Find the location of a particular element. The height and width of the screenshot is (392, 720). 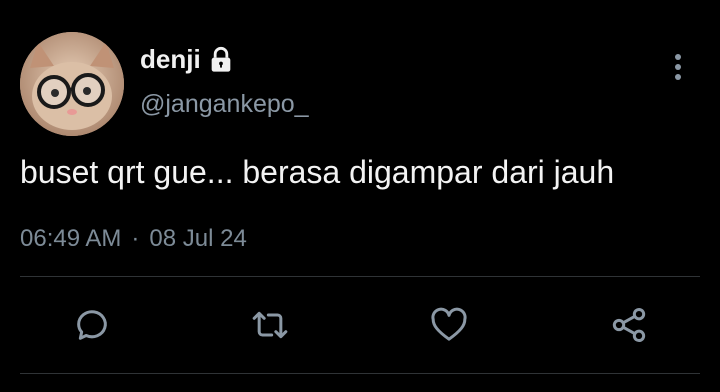

display-name: denji is located at coordinates (170, 59).